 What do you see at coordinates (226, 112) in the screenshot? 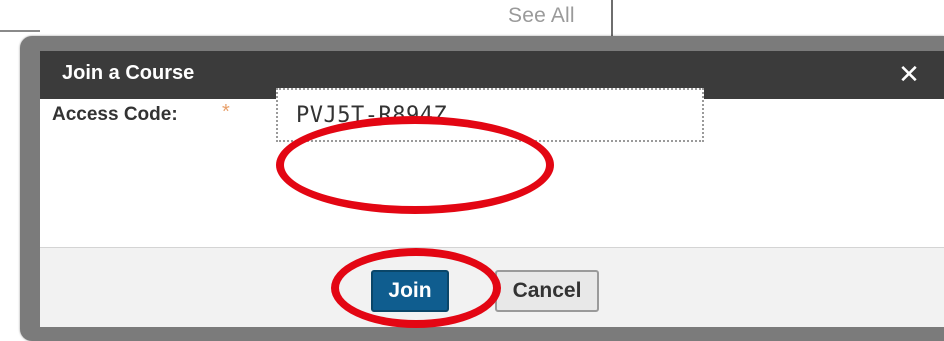
I see `required-marker: *` at bounding box center [226, 112].